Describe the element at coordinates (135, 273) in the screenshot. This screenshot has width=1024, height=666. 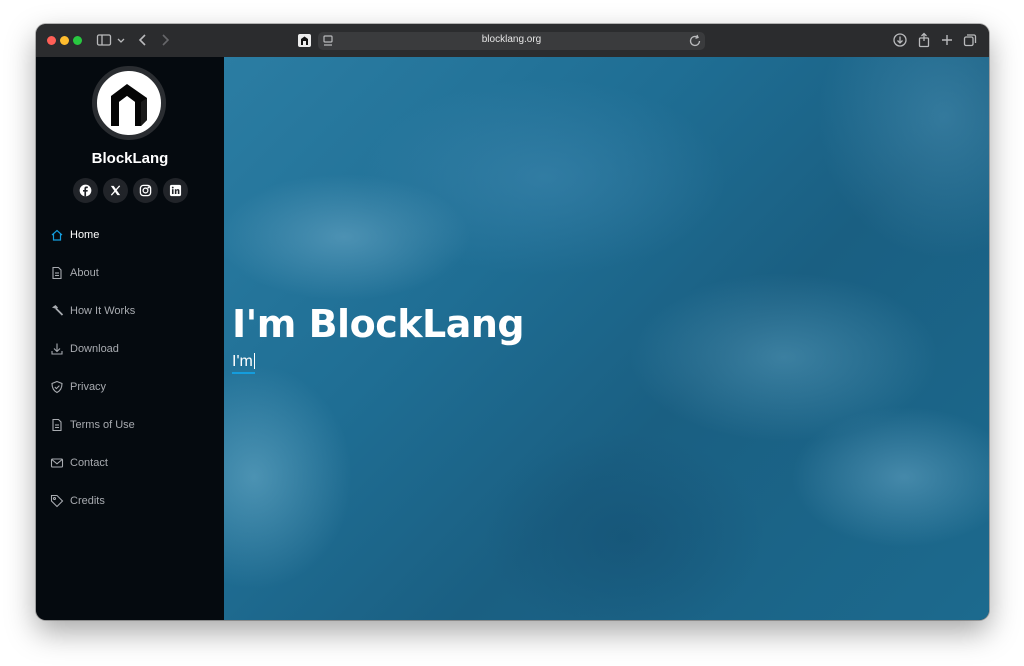
I see `nav-item-about: About` at that location.